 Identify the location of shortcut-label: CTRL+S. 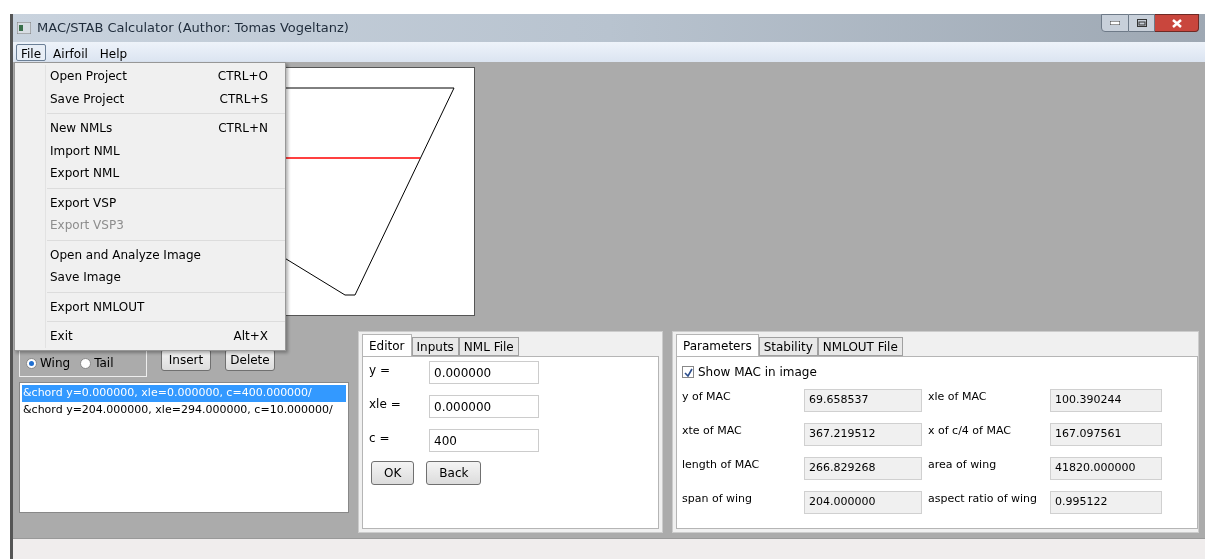
(243, 99).